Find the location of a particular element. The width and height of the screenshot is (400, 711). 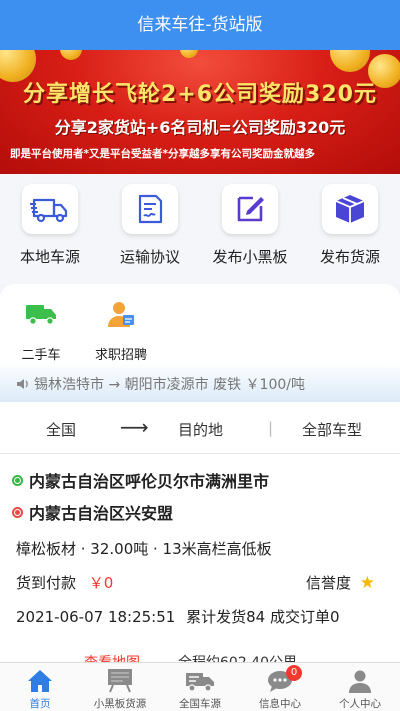

cargo-details: 樟松板材 · 32.00吨 · 13米高栏高低板 is located at coordinates (144, 549).